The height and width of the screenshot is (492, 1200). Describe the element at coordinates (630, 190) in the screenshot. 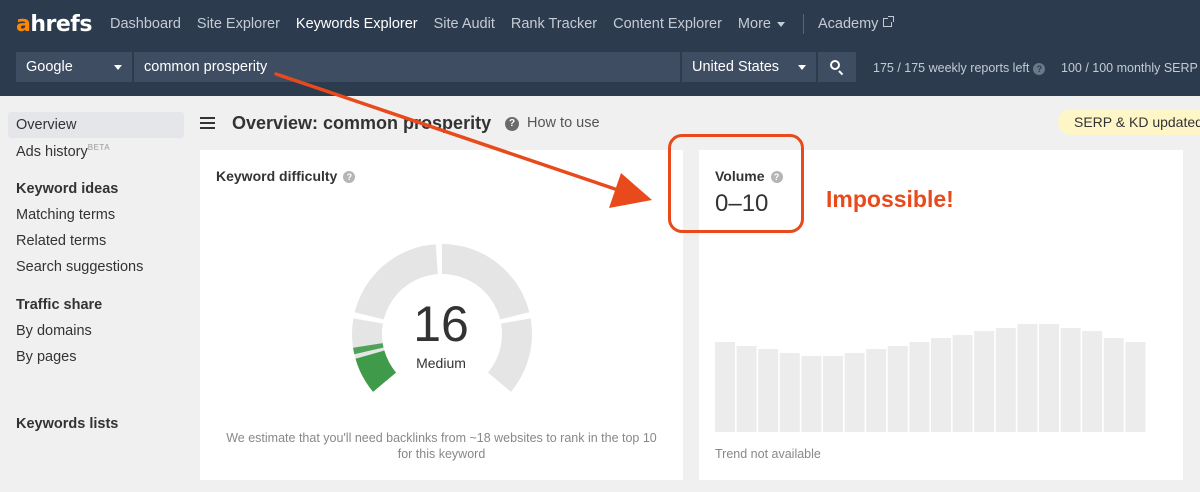

I see `arrow-head` at that location.